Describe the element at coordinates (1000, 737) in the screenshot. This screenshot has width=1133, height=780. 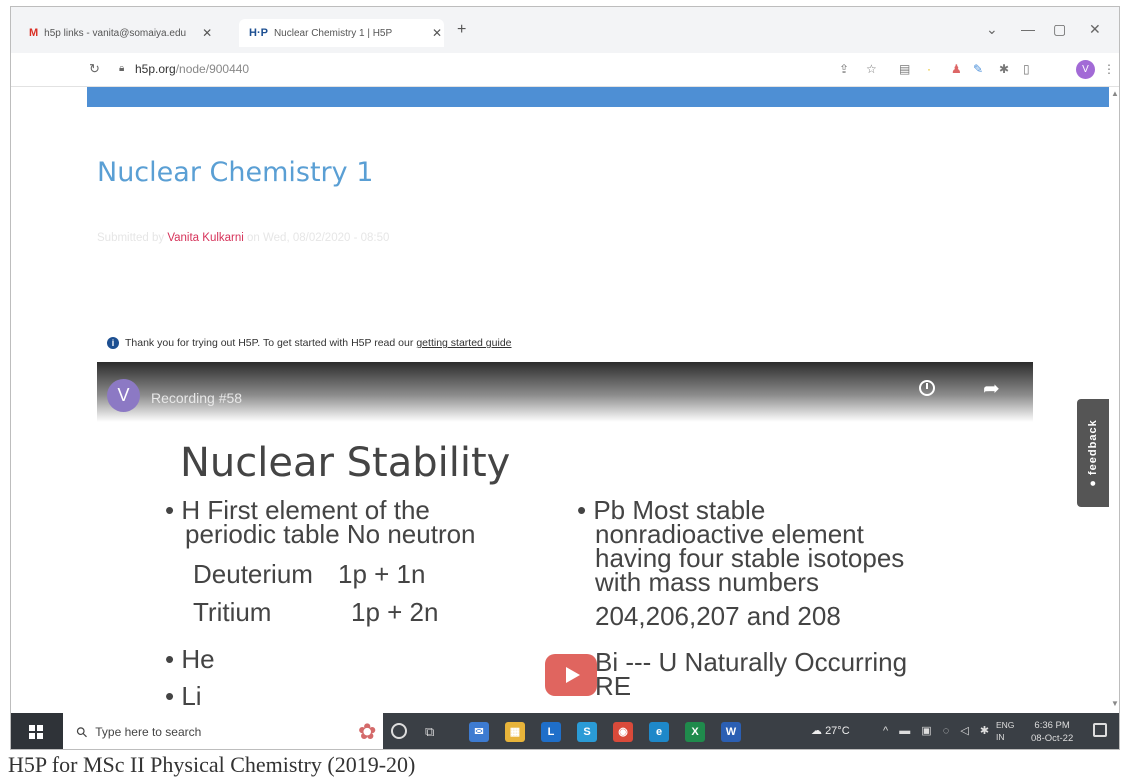
I see `region-code: IN` at that location.